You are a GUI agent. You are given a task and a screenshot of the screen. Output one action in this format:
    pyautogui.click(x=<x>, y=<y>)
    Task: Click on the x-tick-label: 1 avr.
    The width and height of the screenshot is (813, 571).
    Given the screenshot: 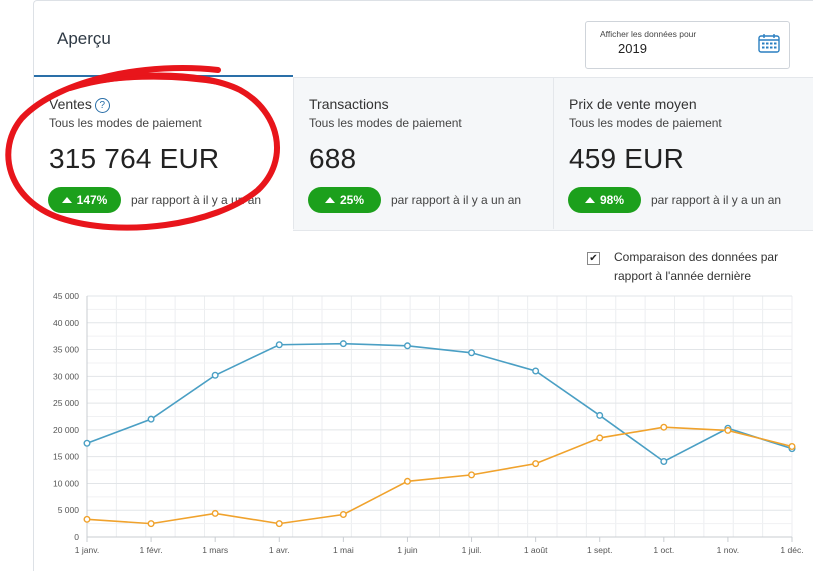 What is the action you would take?
    pyautogui.click(x=279, y=550)
    